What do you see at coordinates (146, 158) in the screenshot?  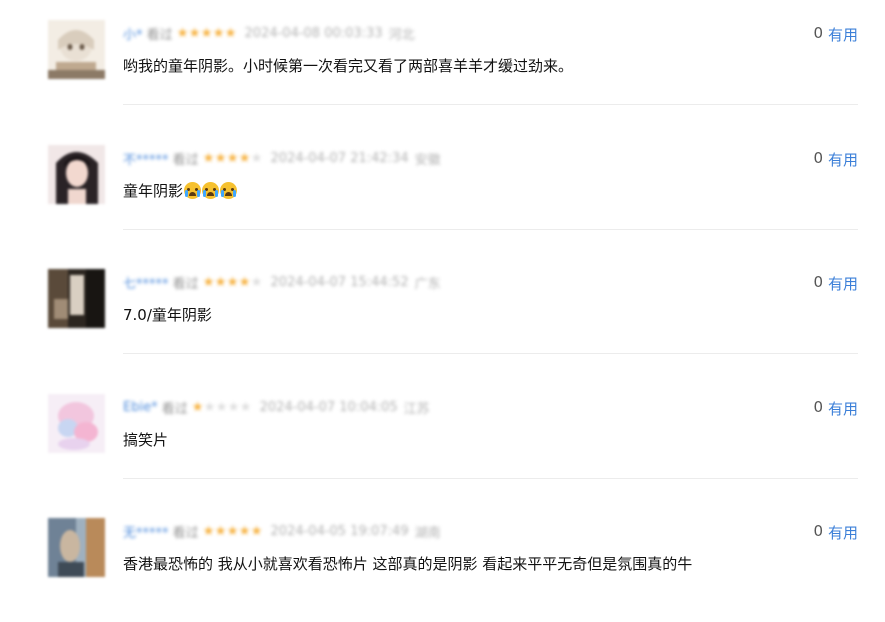 I see `username-link: 不*****` at bounding box center [146, 158].